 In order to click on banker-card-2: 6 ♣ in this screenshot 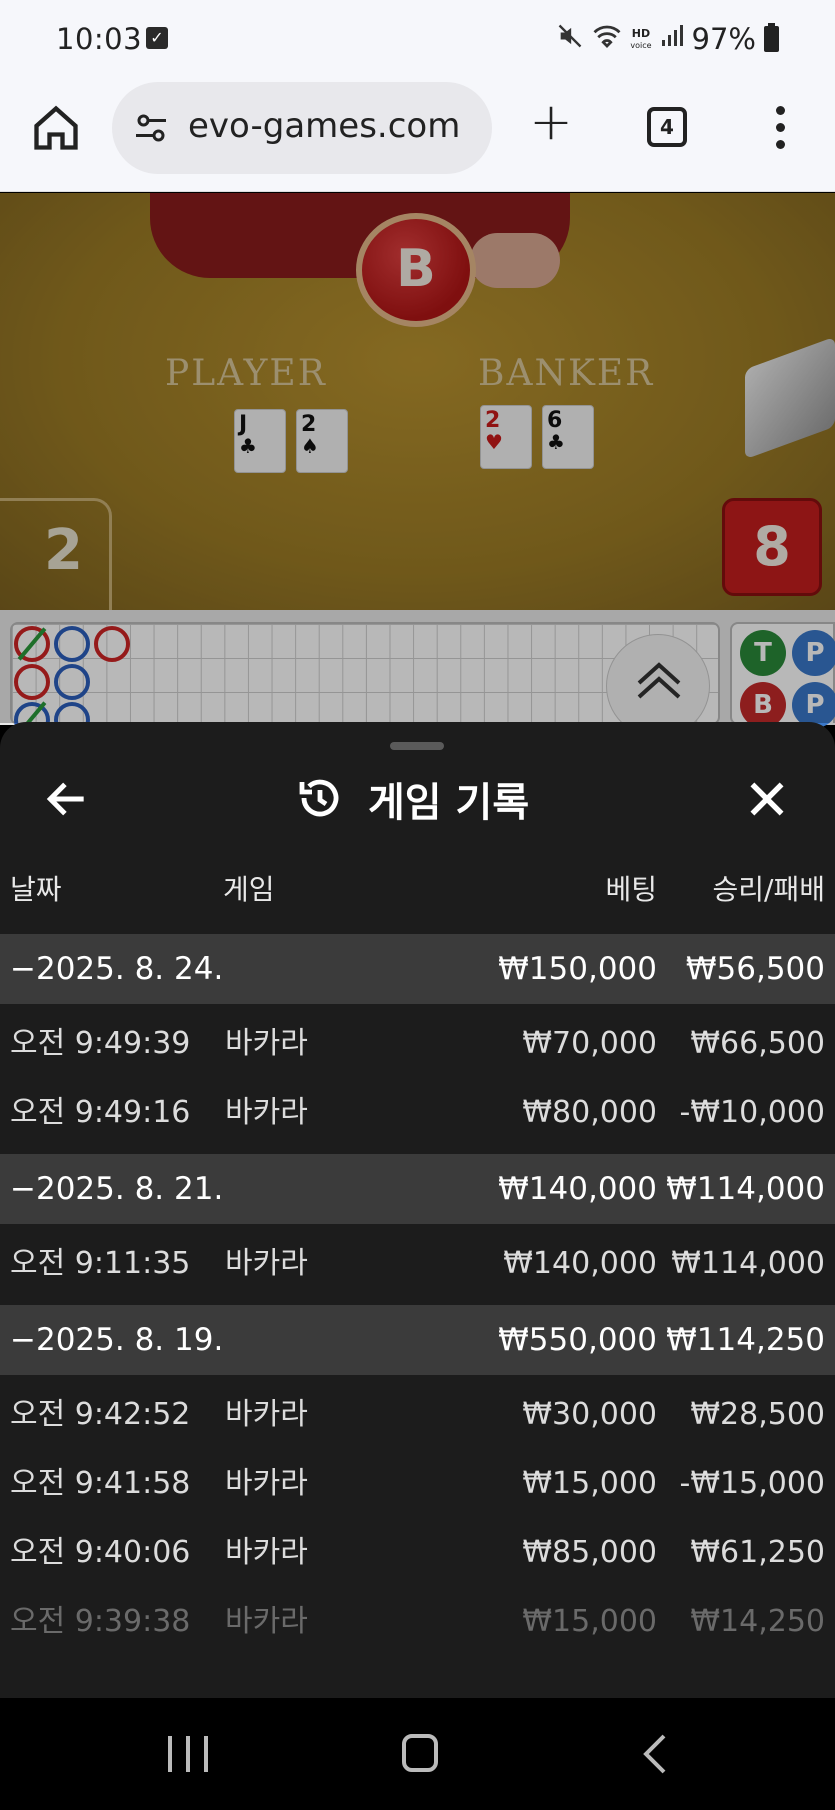, I will do `click(568, 437)`.